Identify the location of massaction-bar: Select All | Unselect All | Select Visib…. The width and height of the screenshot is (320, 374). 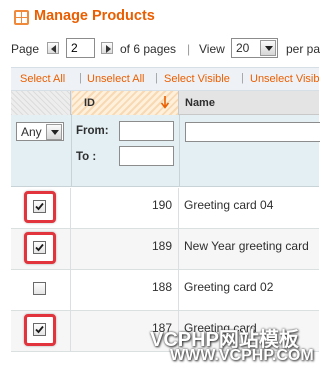
(165, 79).